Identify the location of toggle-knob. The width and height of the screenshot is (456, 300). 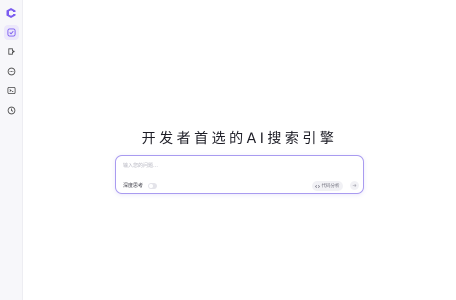
(151, 186).